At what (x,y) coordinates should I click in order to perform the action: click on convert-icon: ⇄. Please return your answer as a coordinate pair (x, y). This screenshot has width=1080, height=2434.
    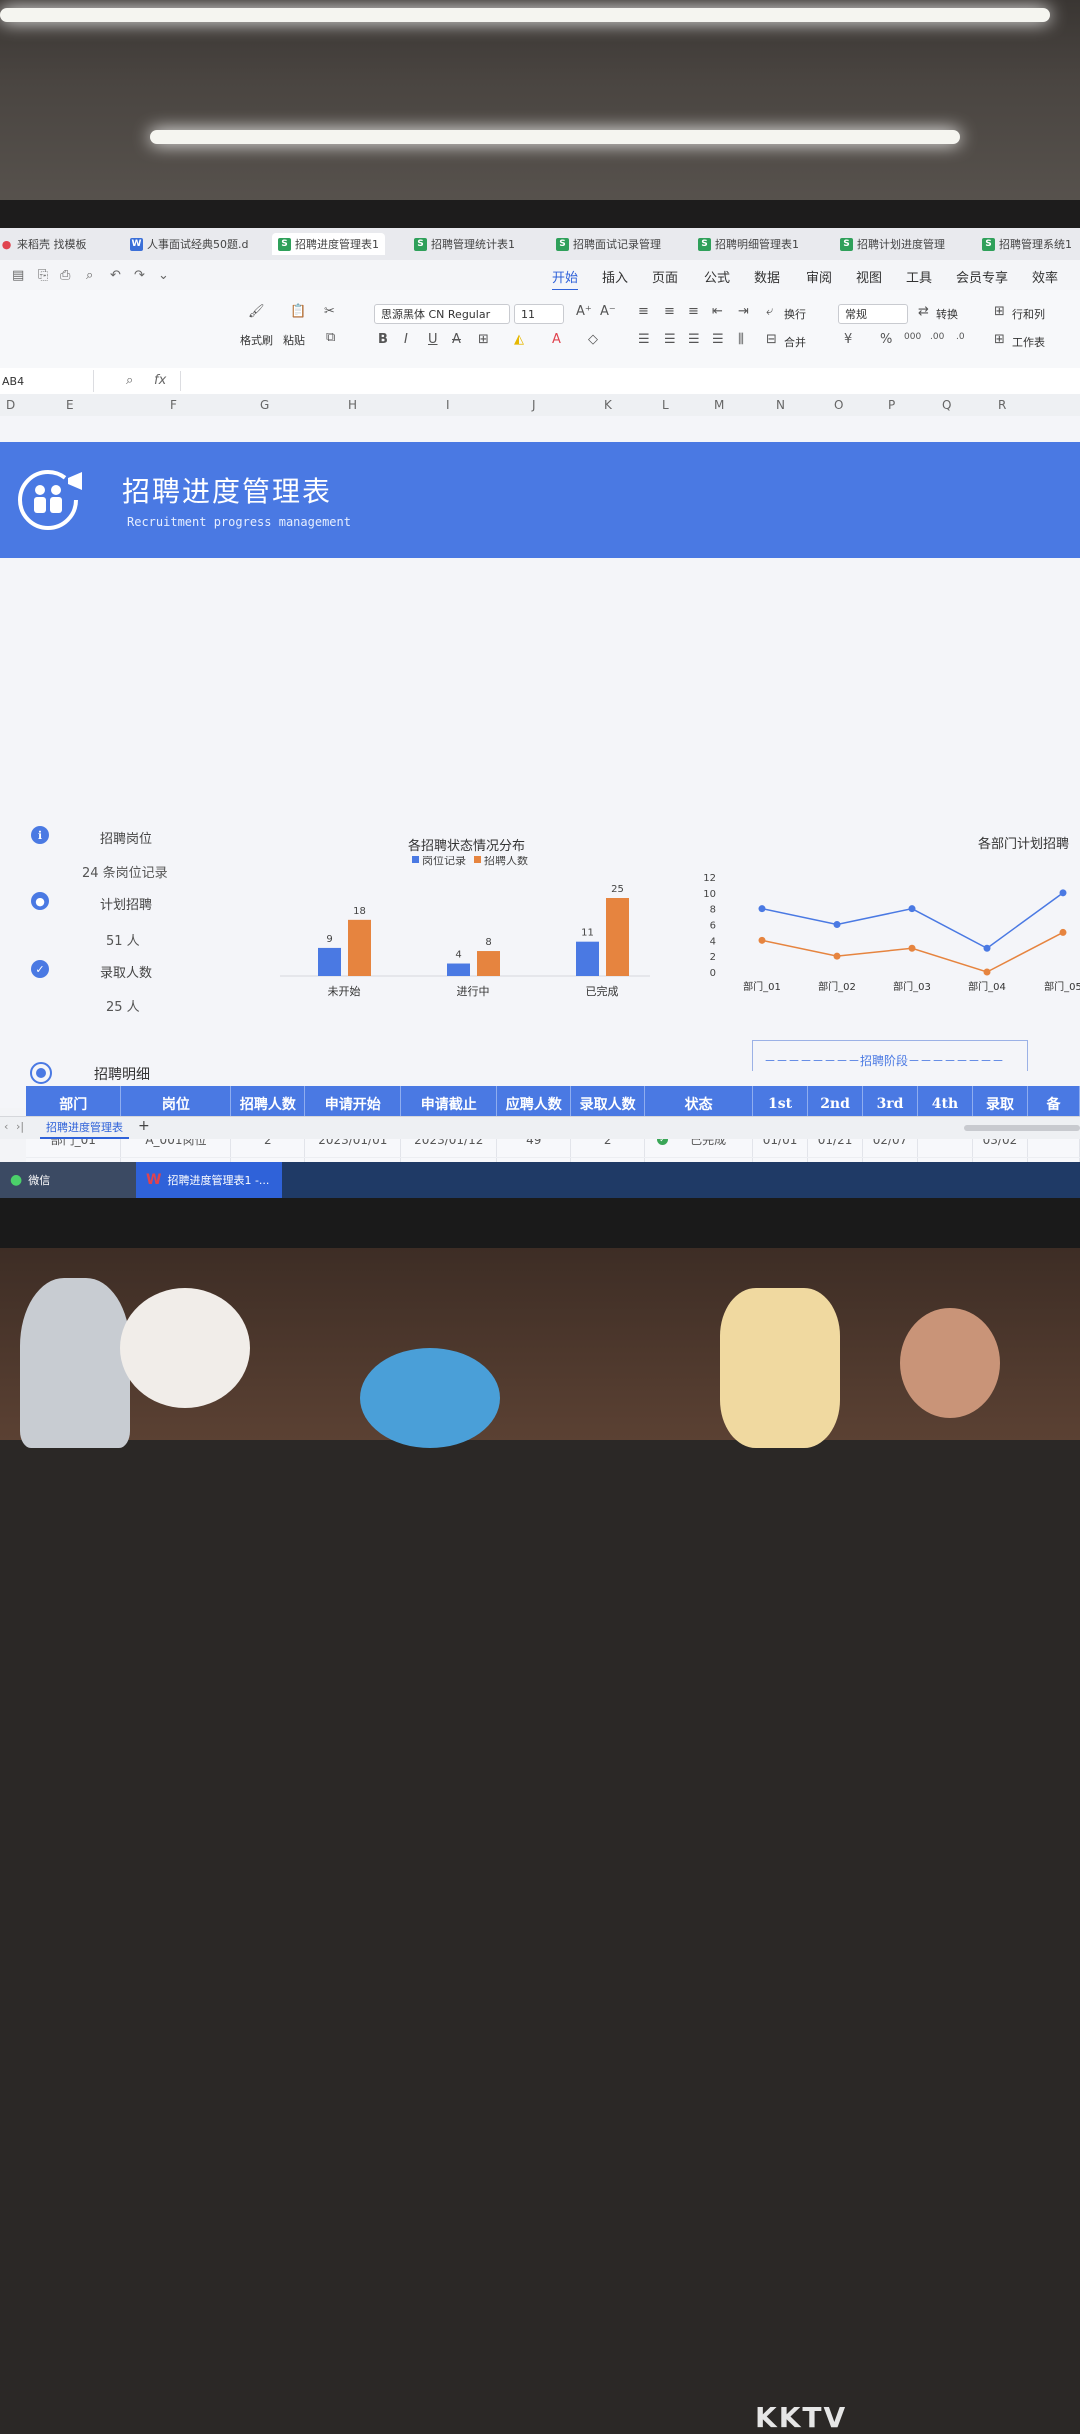
    Looking at the image, I should click on (923, 311).